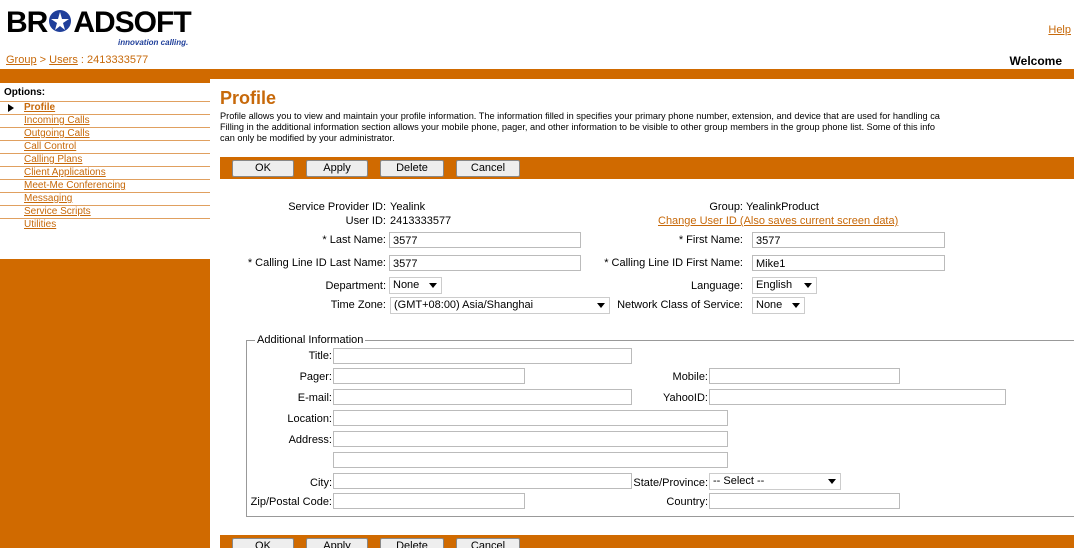  What do you see at coordinates (316, 263) in the screenshot?
I see `cli-last-name-label: * Calling Line ID Last Name:` at bounding box center [316, 263].